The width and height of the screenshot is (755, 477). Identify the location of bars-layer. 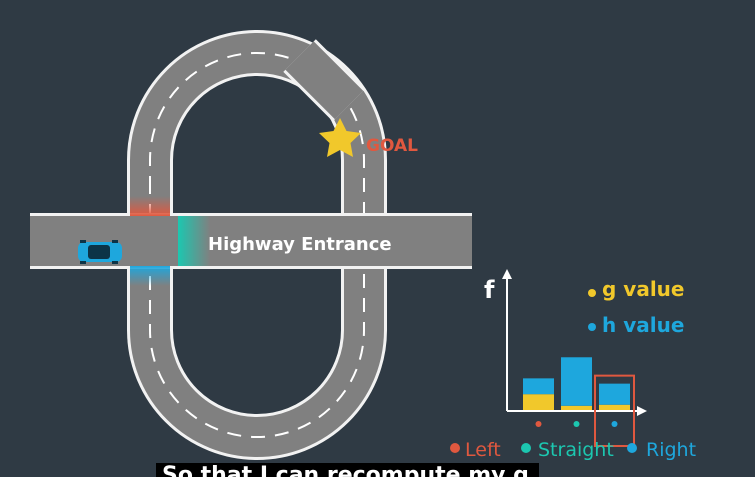
(579, 402).